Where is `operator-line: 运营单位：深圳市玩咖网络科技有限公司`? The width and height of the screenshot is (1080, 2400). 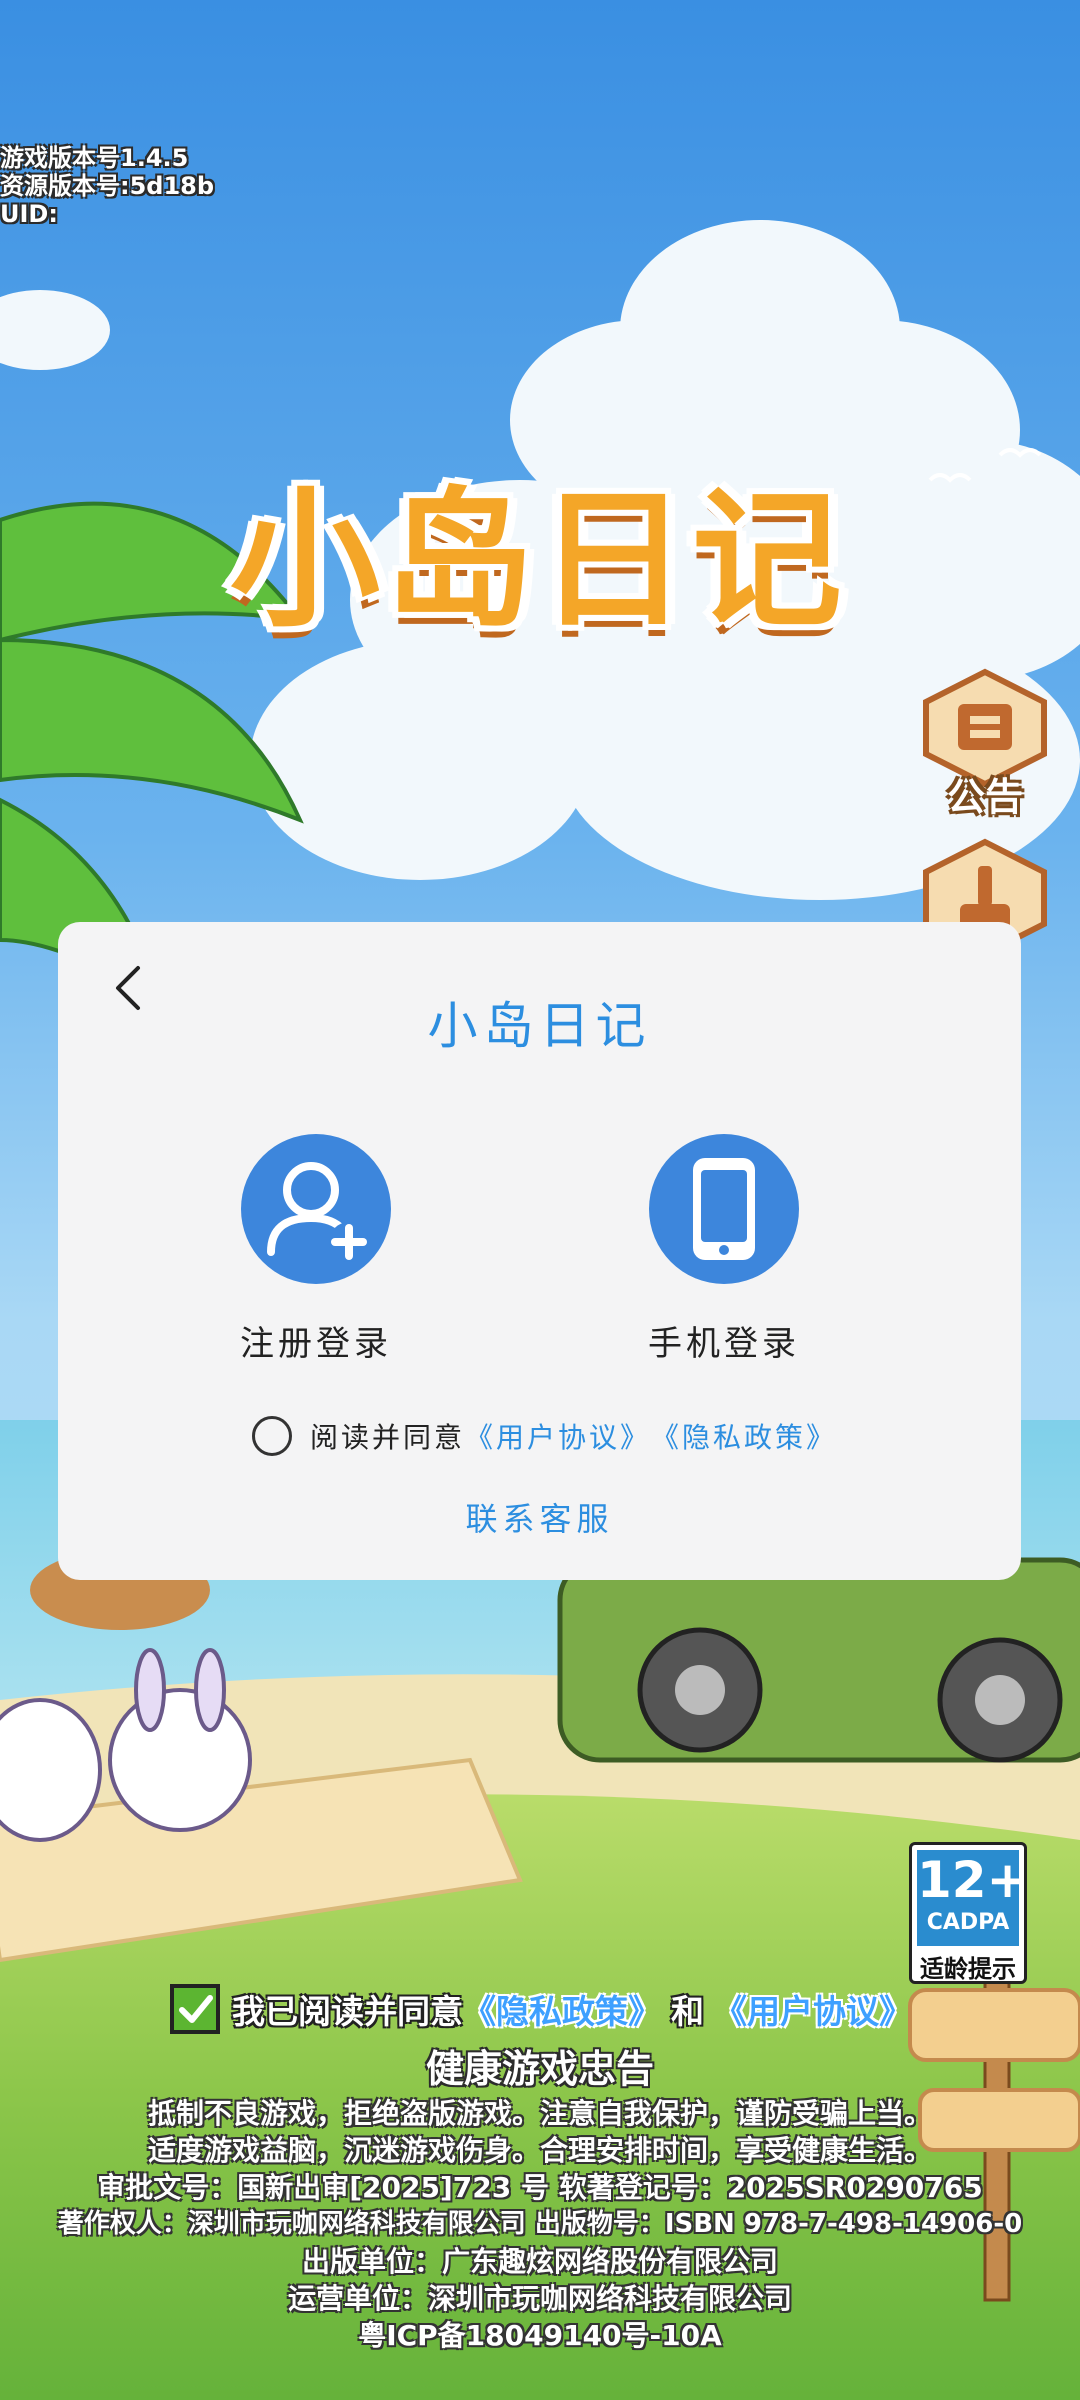 operator-line: 运营单位：深圳市玩咖网络科技有限公司 is located at coordinates (539, 2298).